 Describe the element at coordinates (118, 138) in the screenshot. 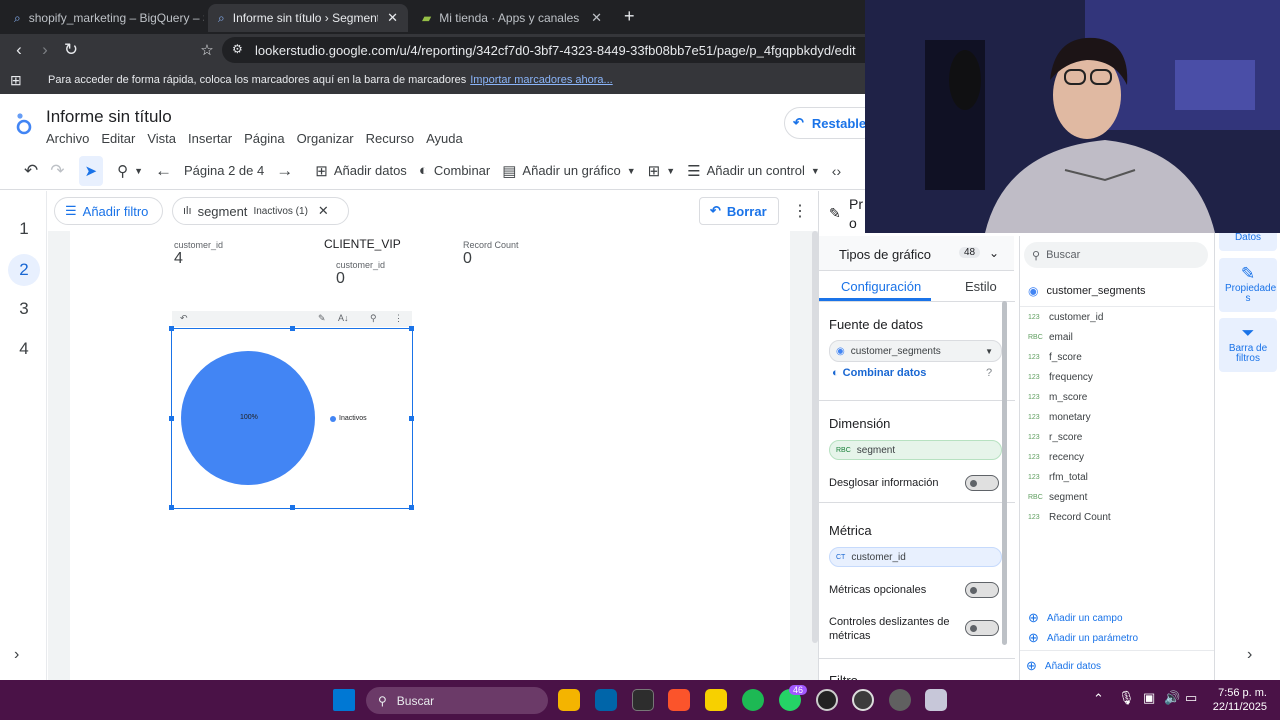

I see `menu-editar: Editar` at that location.